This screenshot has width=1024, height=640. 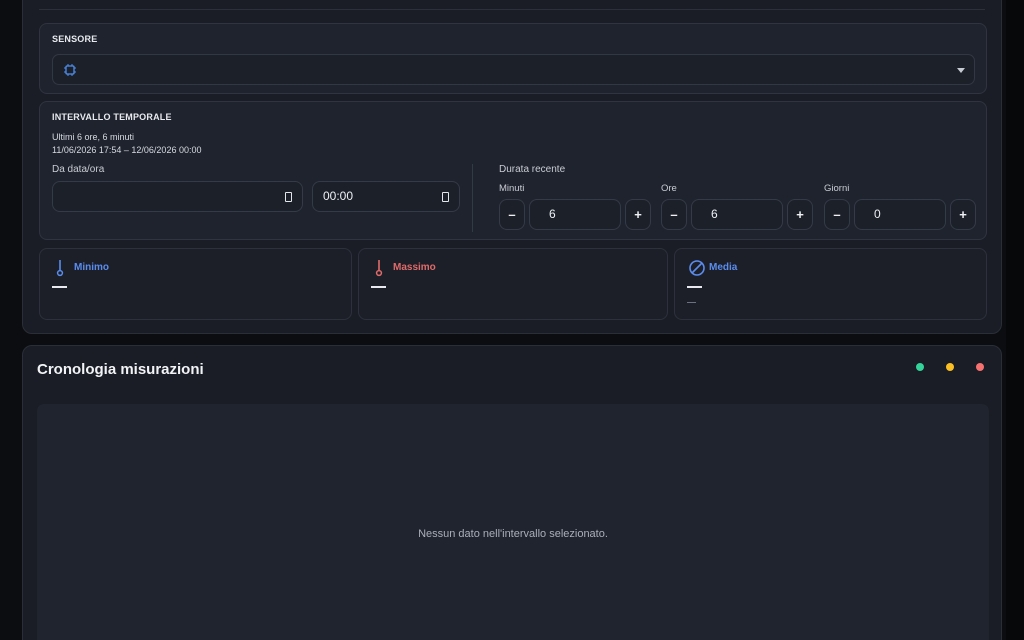 What do you see at coordinates (575, 214) in the screenshot?
I see `minutes-input: 6` at bounding box center [575, 214].